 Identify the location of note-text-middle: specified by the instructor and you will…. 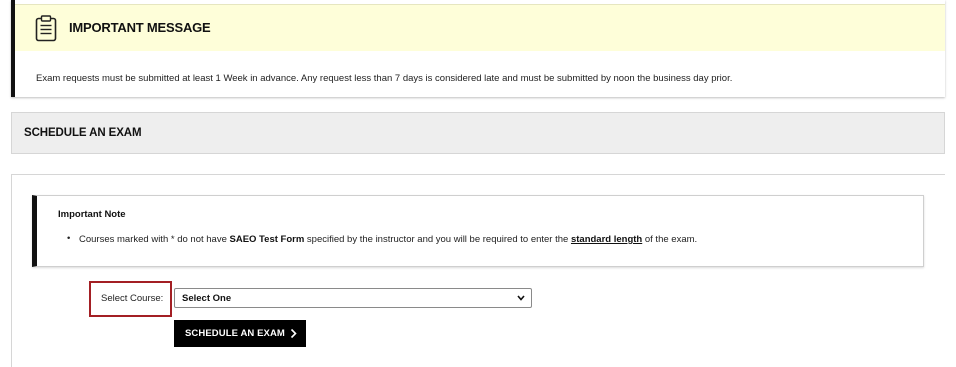
(437, 239).